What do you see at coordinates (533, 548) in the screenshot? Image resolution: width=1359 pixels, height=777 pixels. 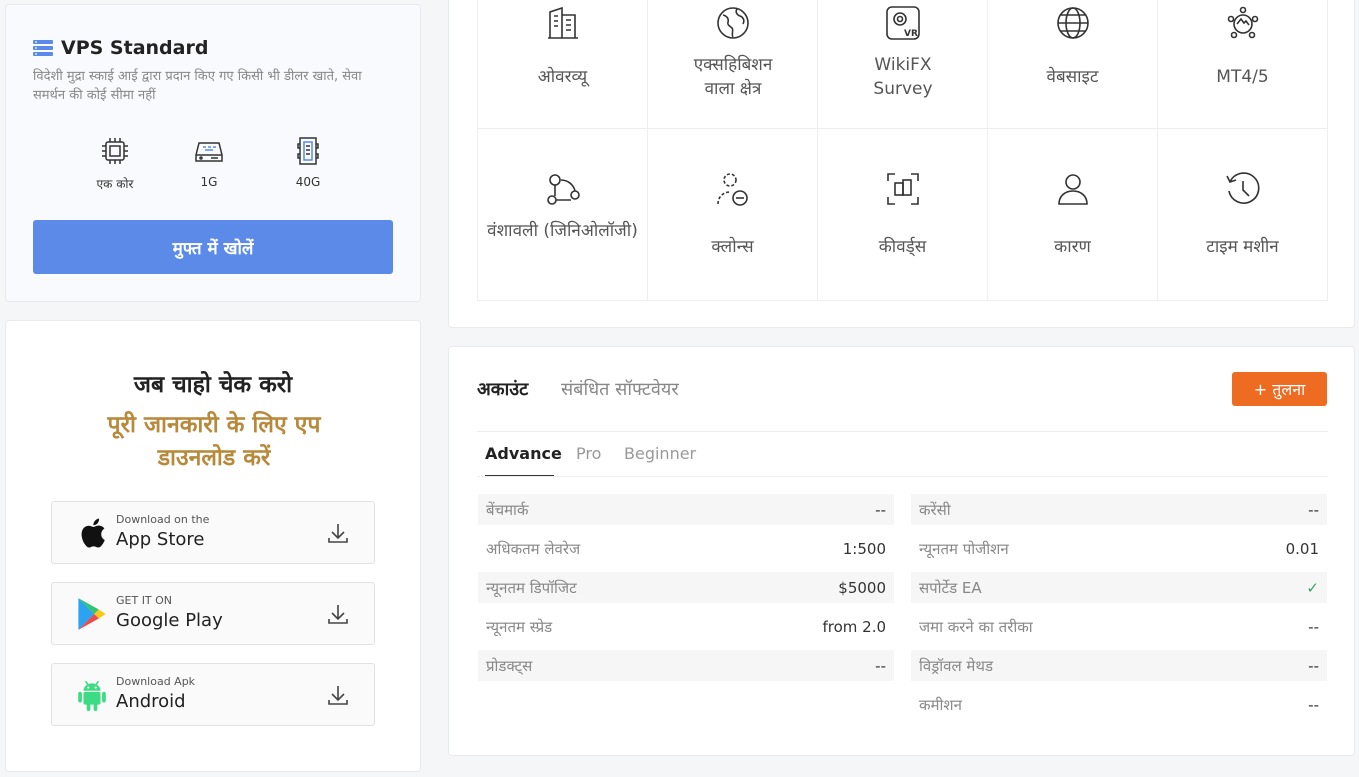 I see `info-label: अधिकतम लेवरेज` at bounding box center [533, 548].